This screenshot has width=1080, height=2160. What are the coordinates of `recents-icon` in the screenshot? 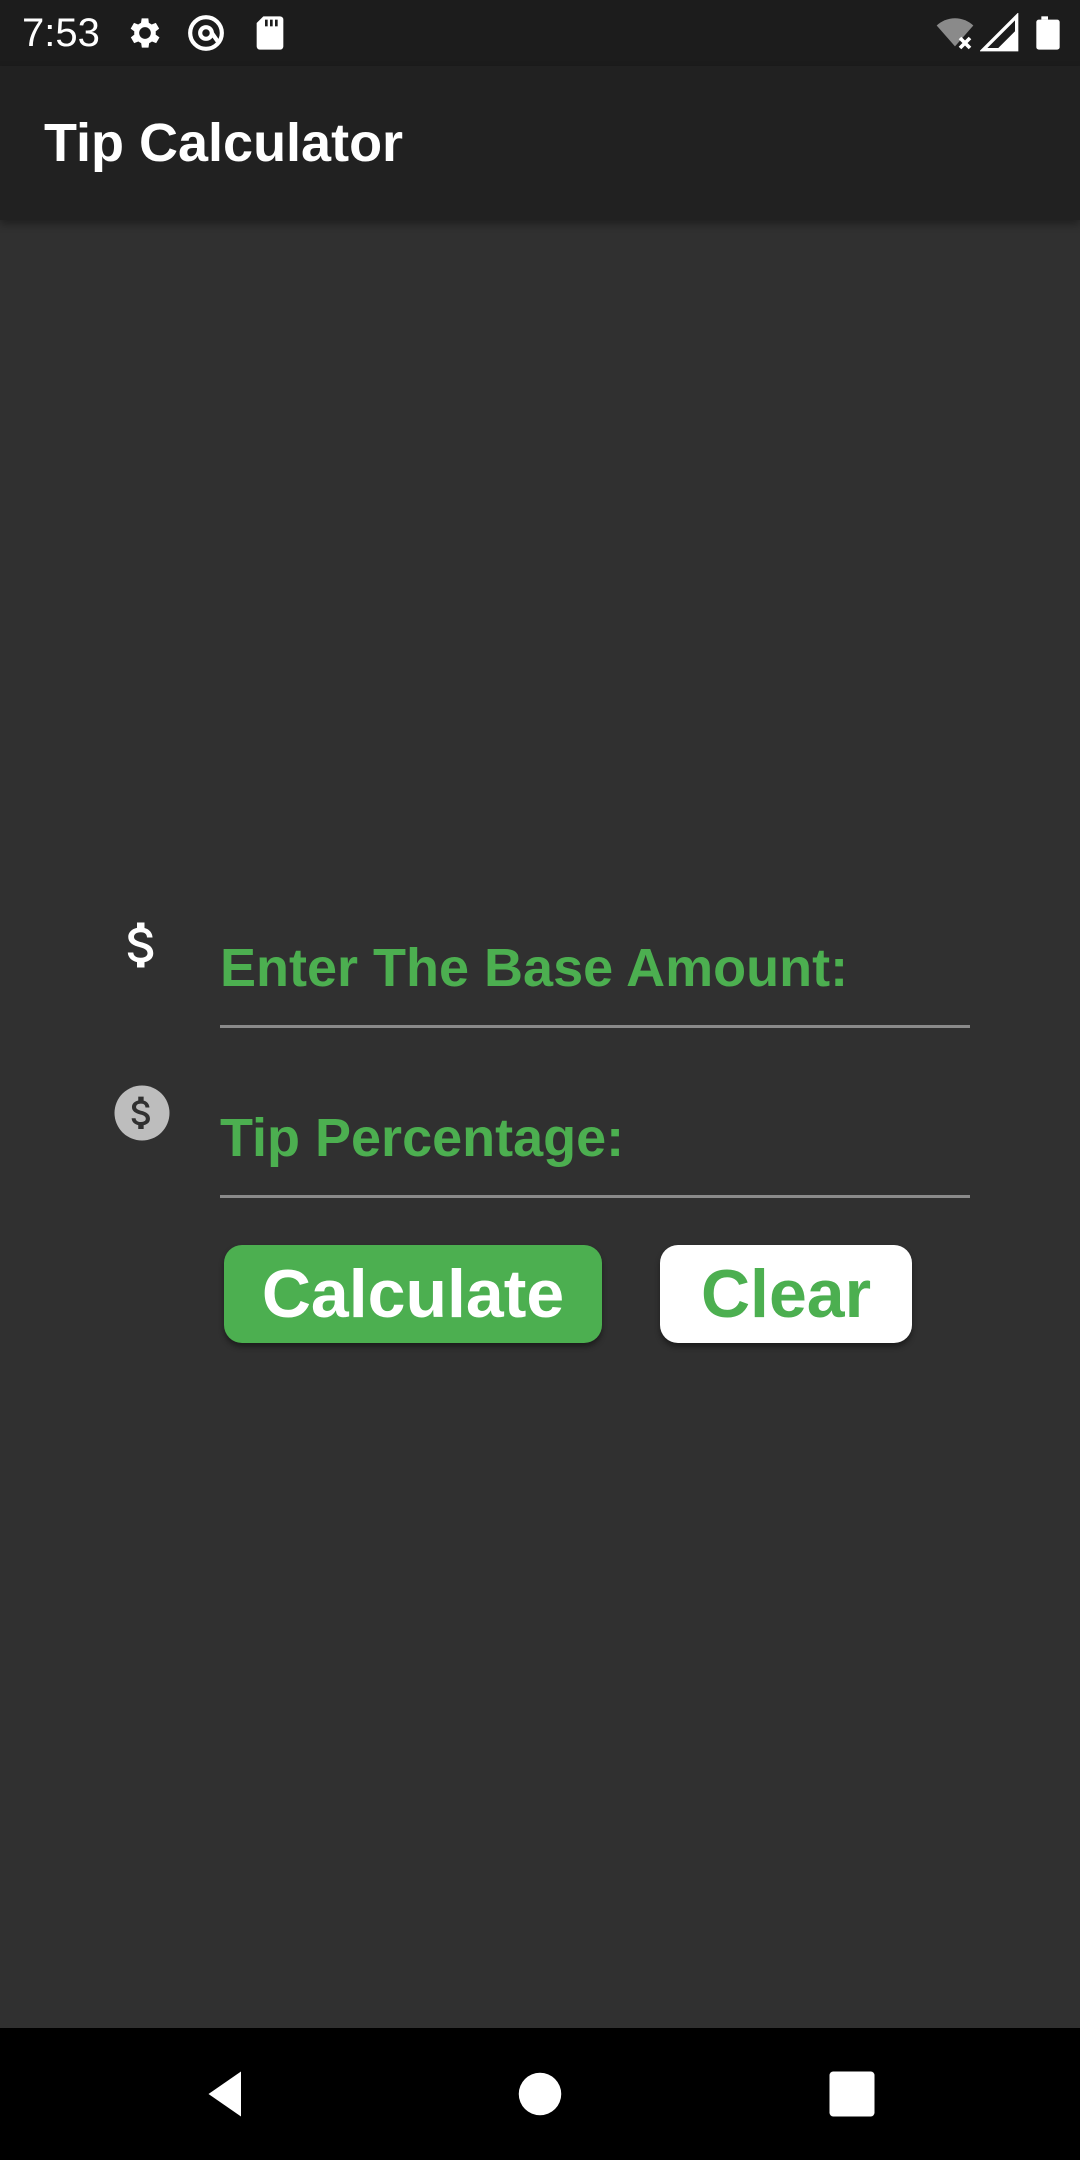 It's located at (852, 2094).